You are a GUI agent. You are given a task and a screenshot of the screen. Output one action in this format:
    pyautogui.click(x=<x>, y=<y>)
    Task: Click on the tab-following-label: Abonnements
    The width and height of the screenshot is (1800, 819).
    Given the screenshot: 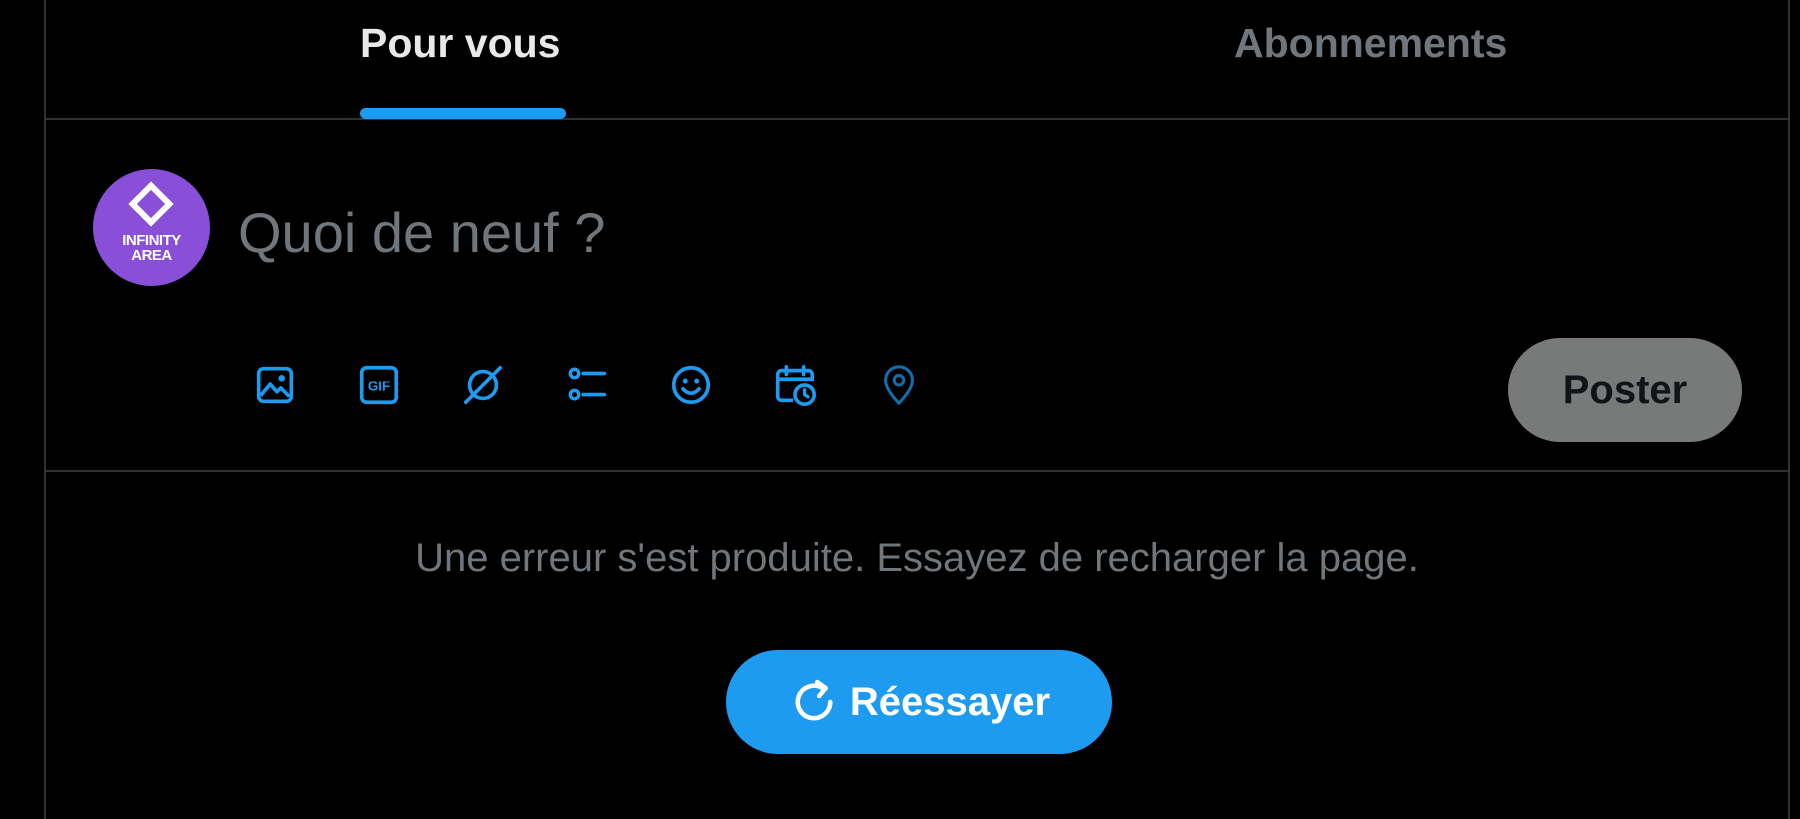 What is the action you would take?
    pyautogui.click(x=1371, y=43)
    